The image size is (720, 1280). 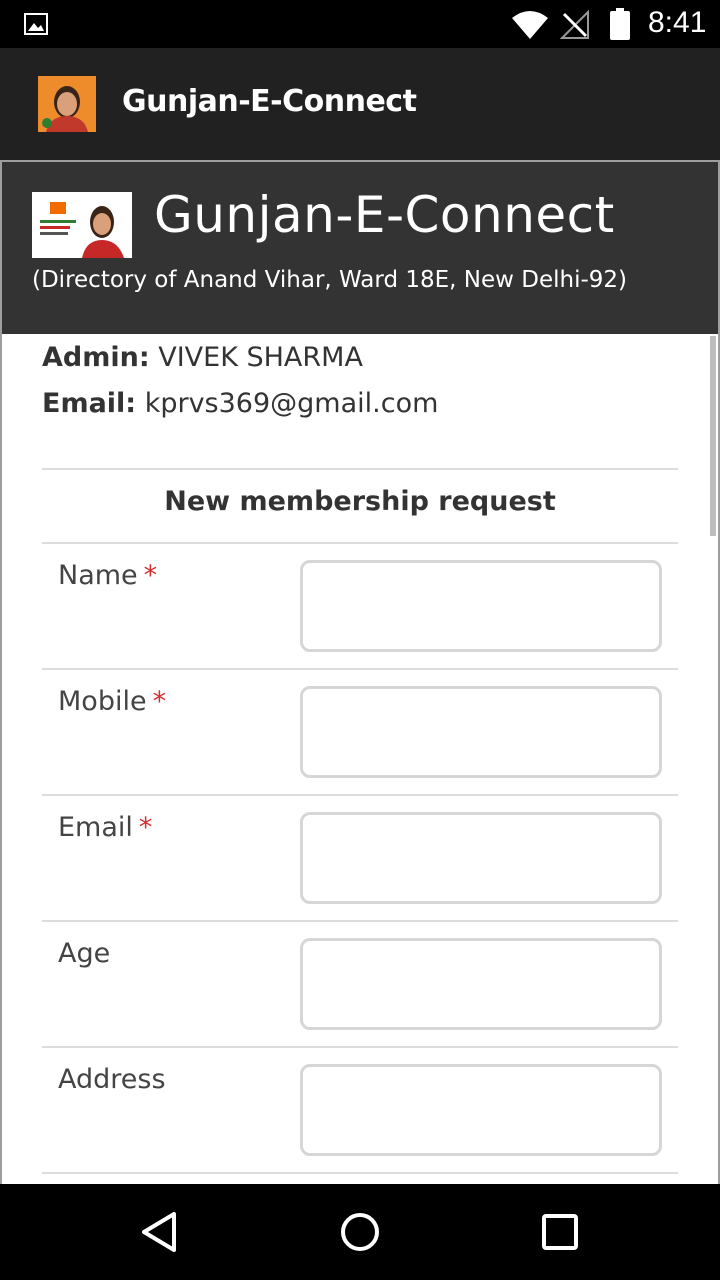 I want to click on field-label-text: Email, so click(x=95, y=827).